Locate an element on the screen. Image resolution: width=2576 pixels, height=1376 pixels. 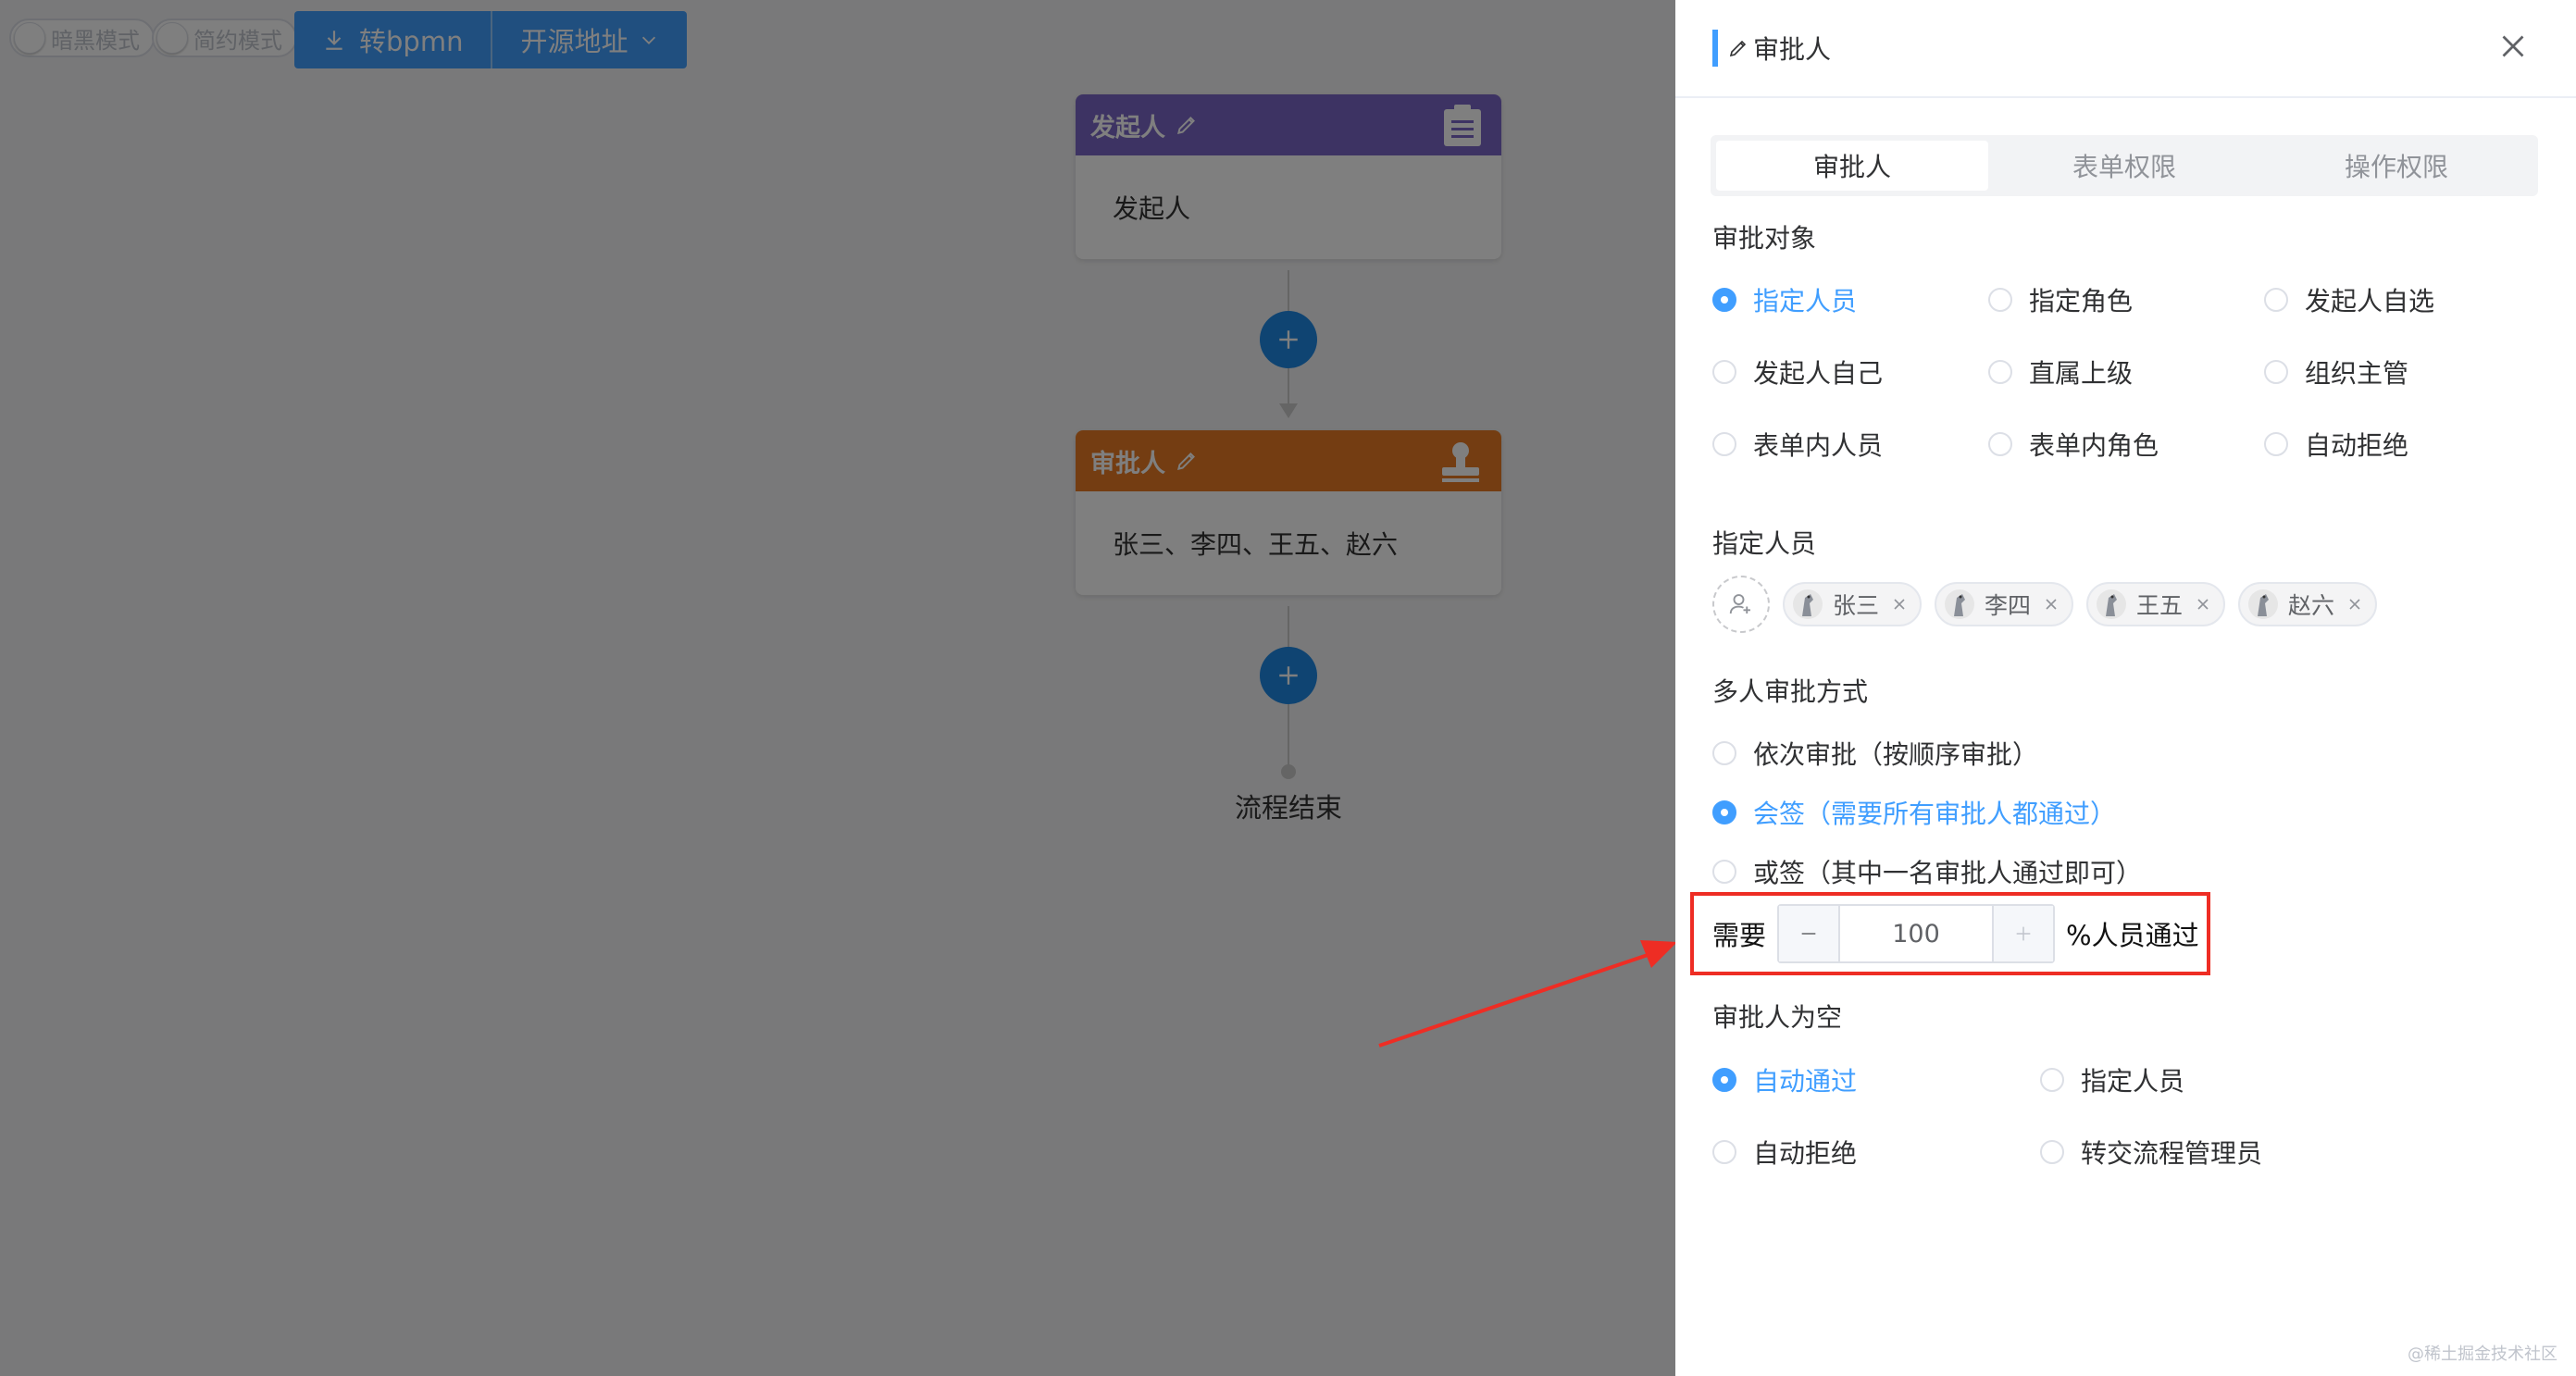
tab-approver: 审批人 is located at coordinates (1852, 166).